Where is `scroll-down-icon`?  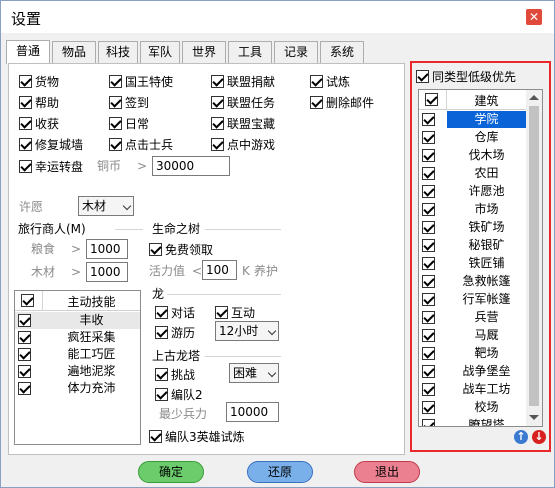 scroll-down-icon is located at coordinates (534, 417).